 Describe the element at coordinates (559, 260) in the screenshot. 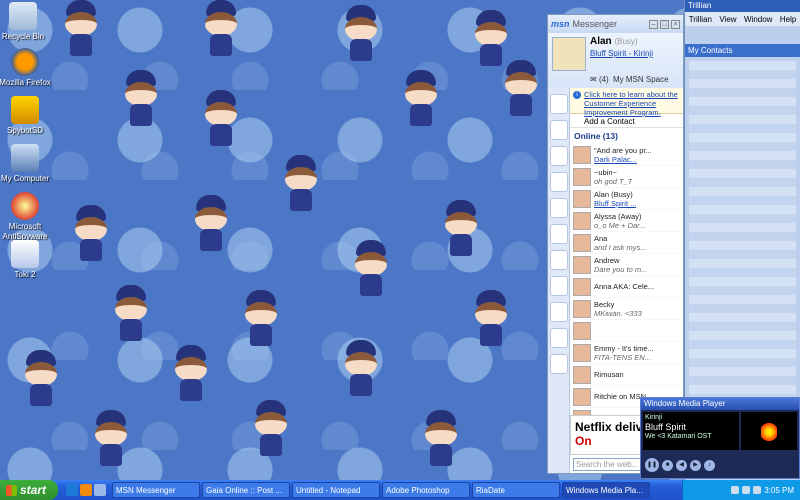

I see `tab-chart-icon` at that location.